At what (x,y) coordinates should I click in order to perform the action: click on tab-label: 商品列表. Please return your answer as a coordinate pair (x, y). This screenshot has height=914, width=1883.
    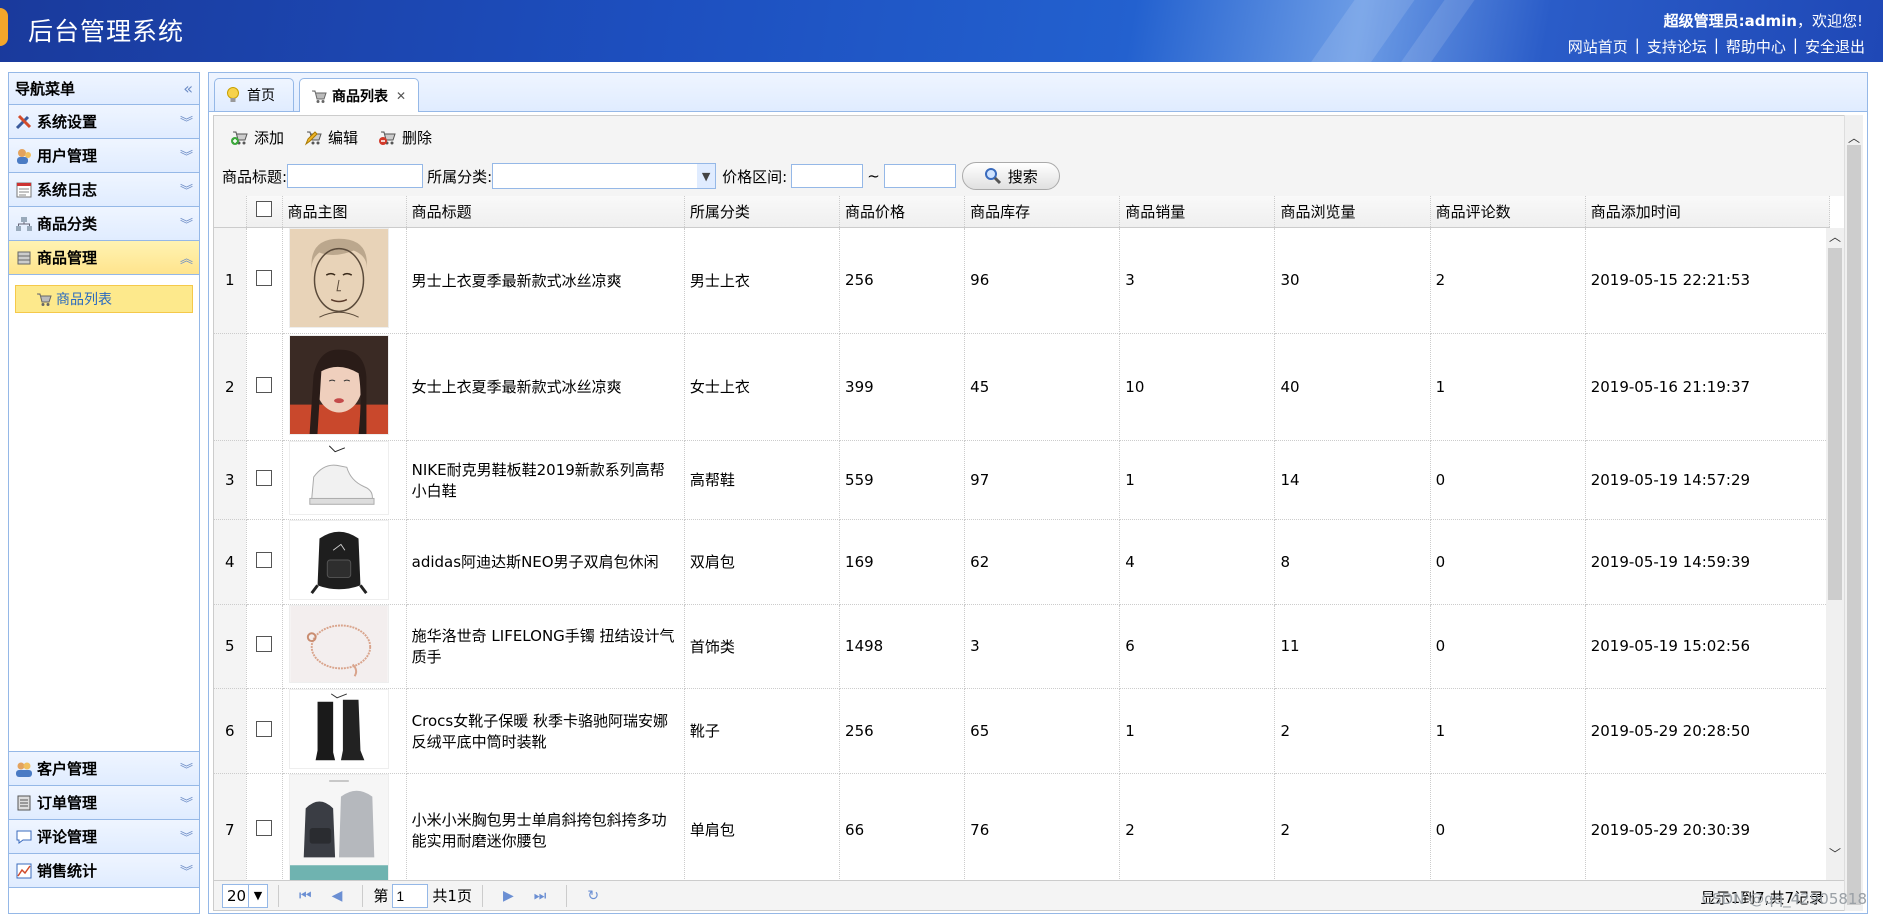
    Looking at the image, I should click on (360, 96).